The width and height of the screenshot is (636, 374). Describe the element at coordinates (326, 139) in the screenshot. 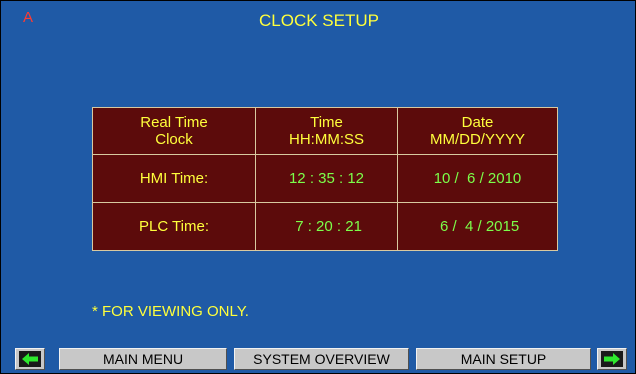

I see `header-line: HH:MM:SS` at that location.